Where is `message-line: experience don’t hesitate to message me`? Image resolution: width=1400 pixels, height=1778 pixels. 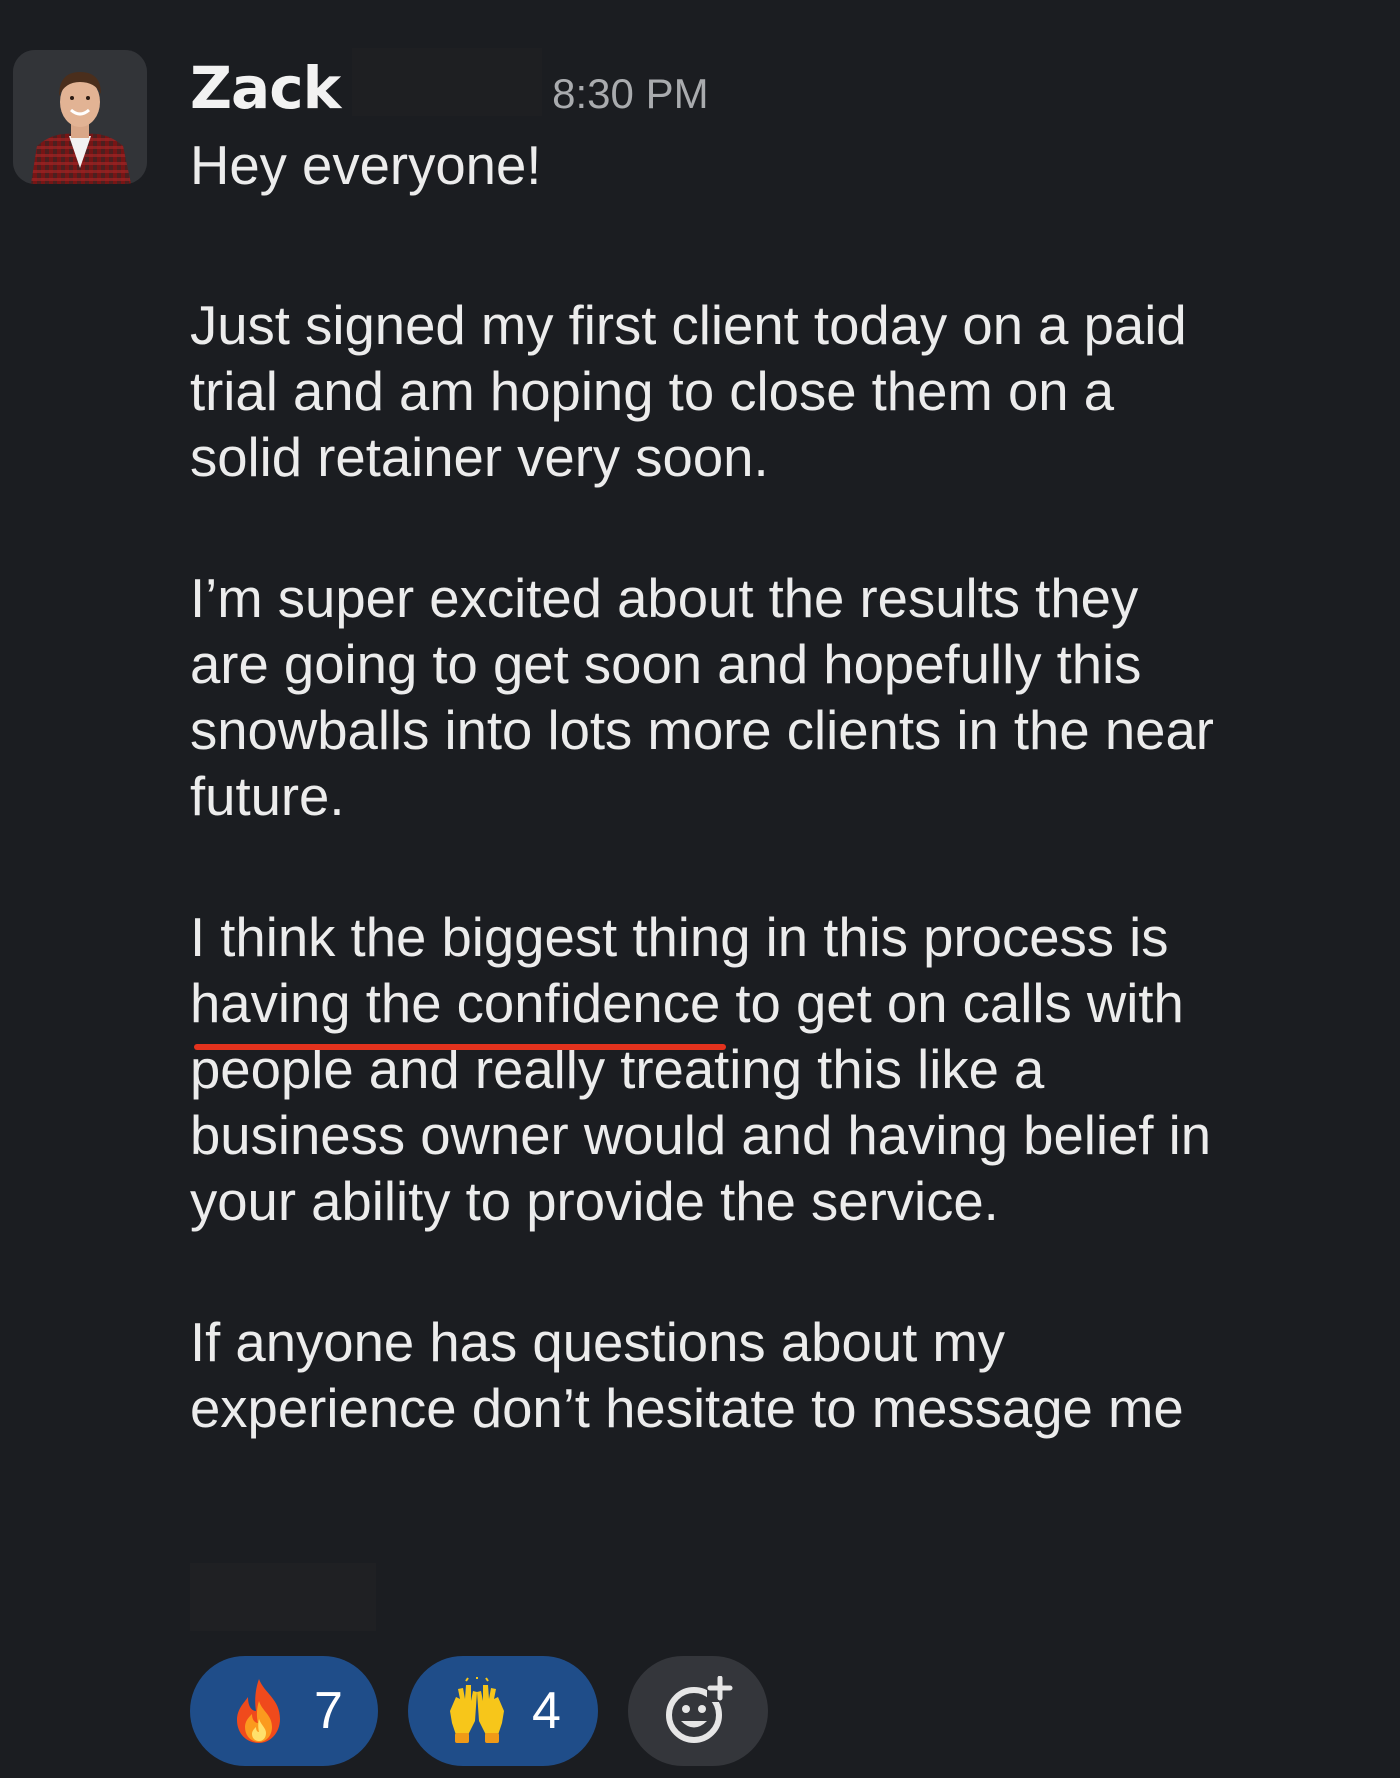 message-line: experience don’t hesitate to message me is located at coordinates (687, 1408).